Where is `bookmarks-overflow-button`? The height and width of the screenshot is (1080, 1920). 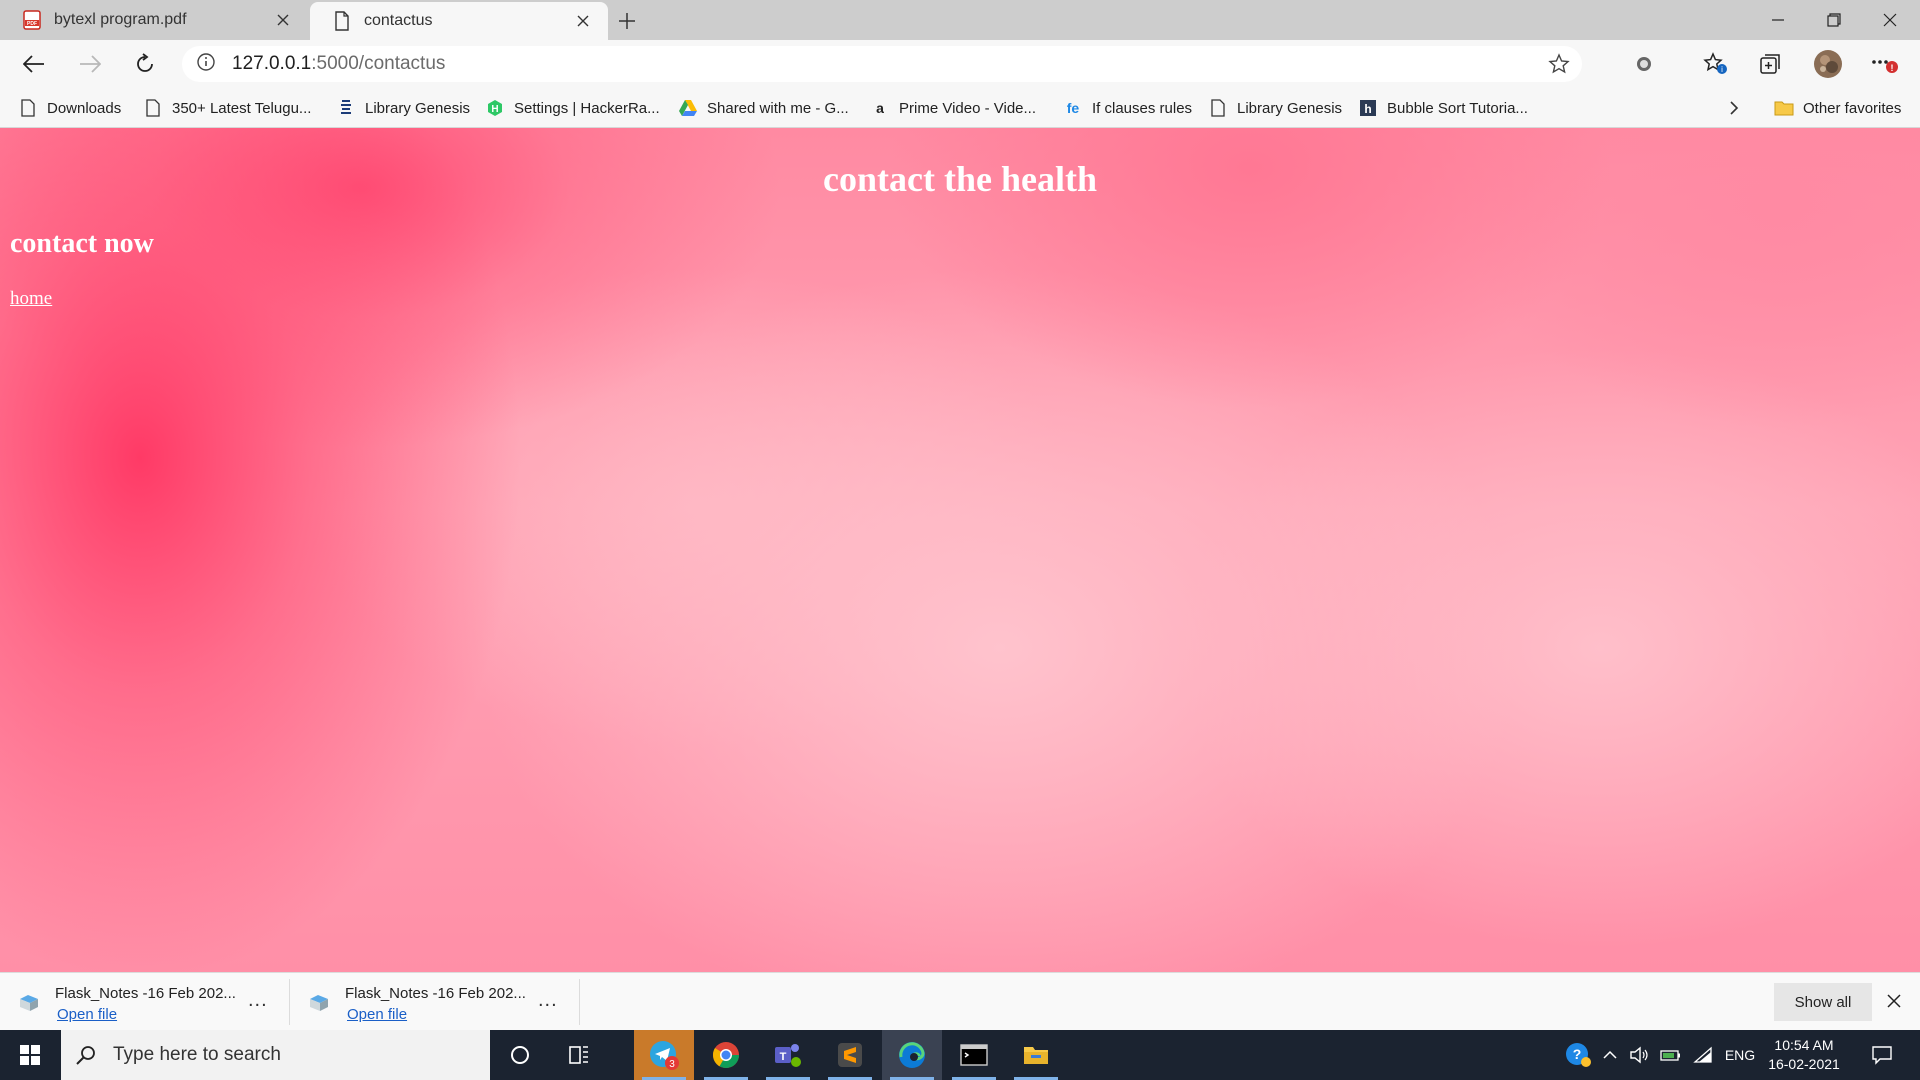 bookmarks-overflow-button is located at coordinates (1734, 108).